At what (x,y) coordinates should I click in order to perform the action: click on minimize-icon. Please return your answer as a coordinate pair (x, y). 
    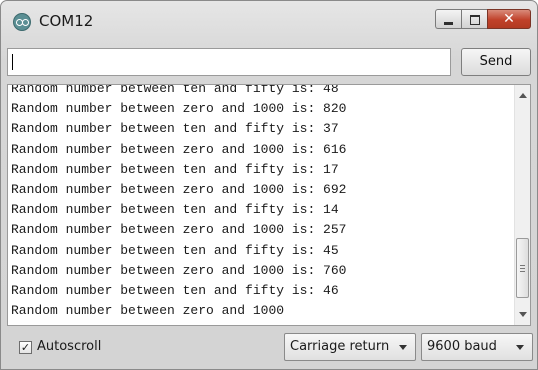
    Looking at the image, I should click on (448, 23).